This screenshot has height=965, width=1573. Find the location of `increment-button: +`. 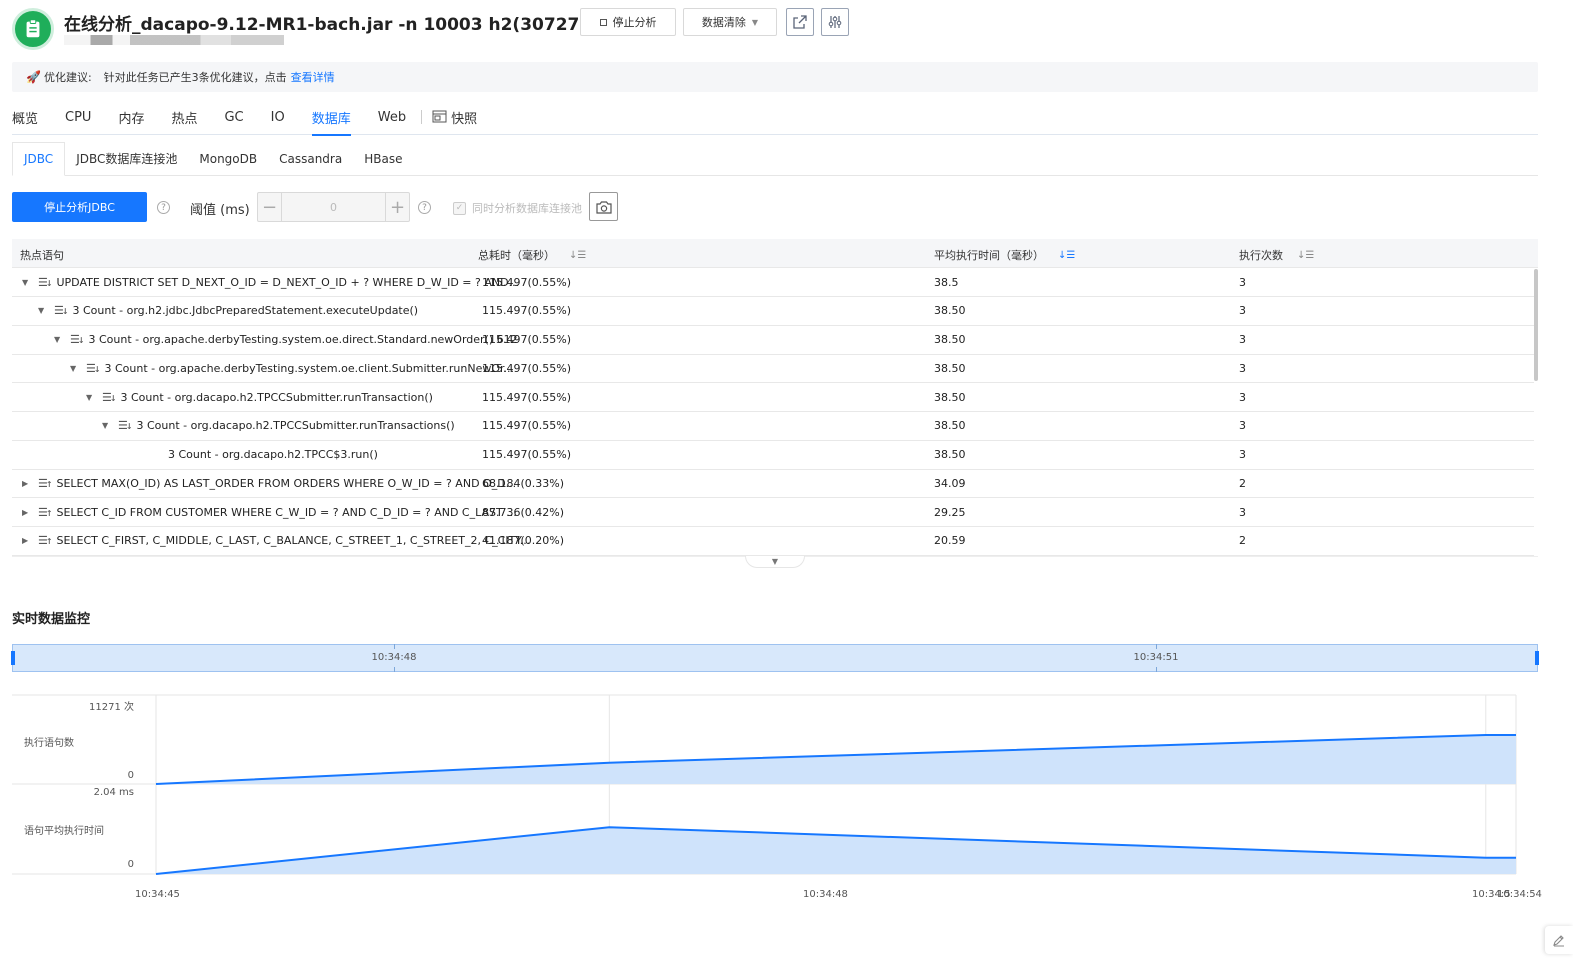

increment-button: + is located at coordinates (397, 207).